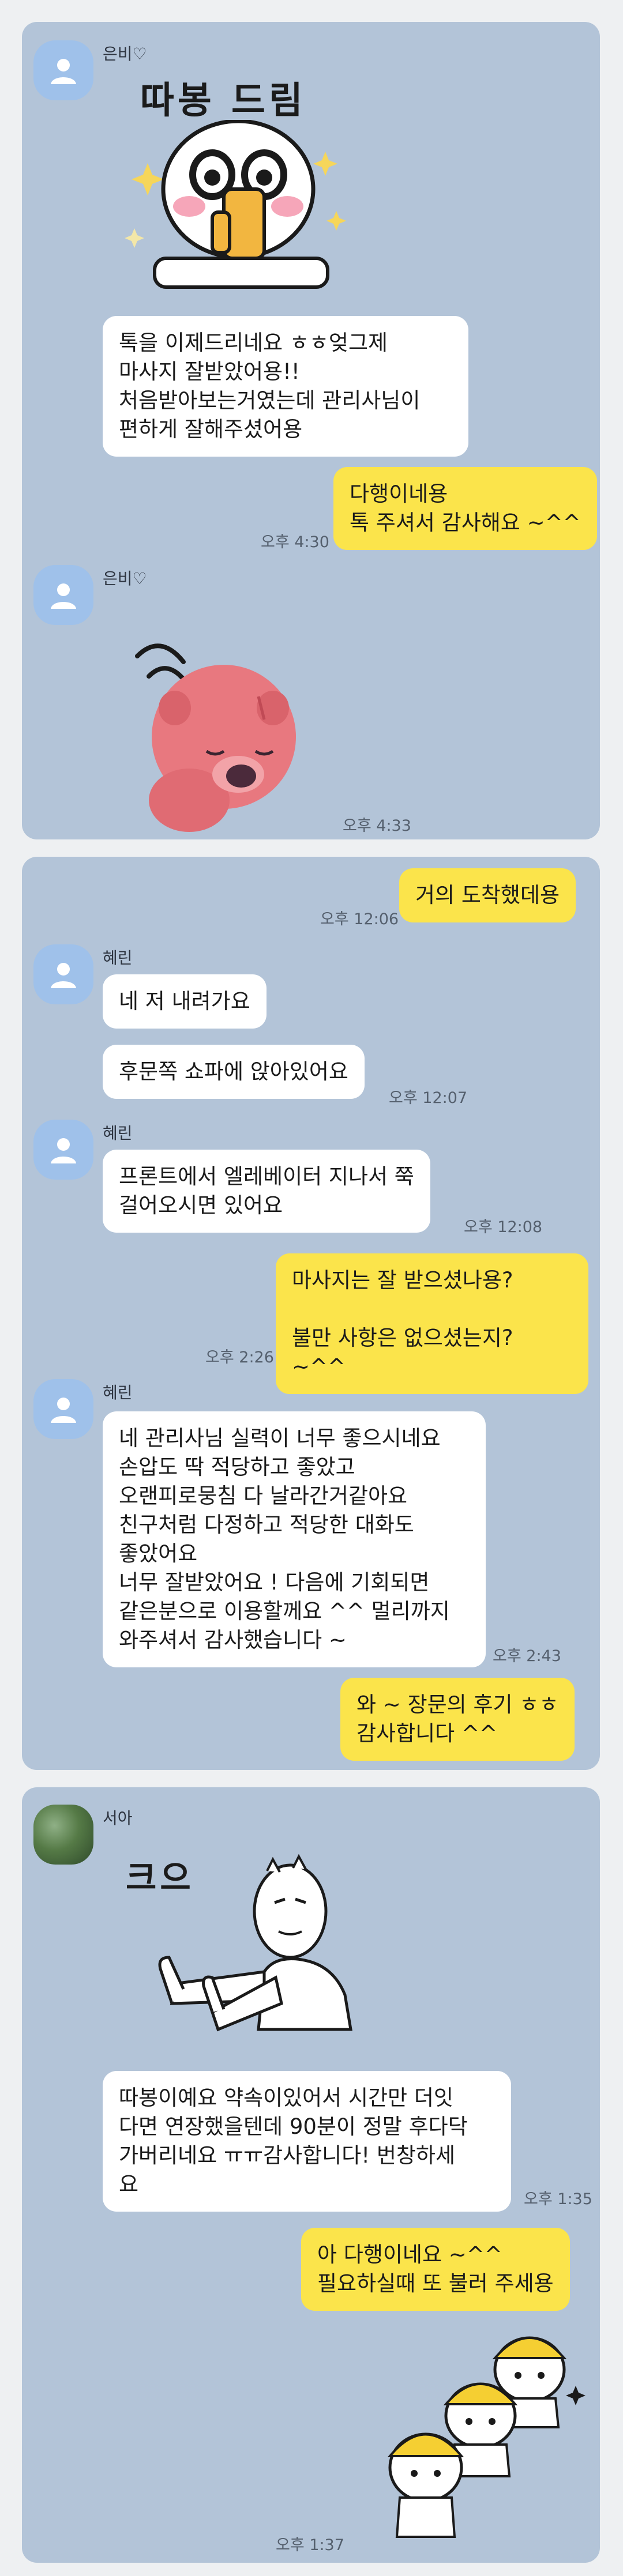  I want to click on bowing-bear-sticker, so click(224, 730).